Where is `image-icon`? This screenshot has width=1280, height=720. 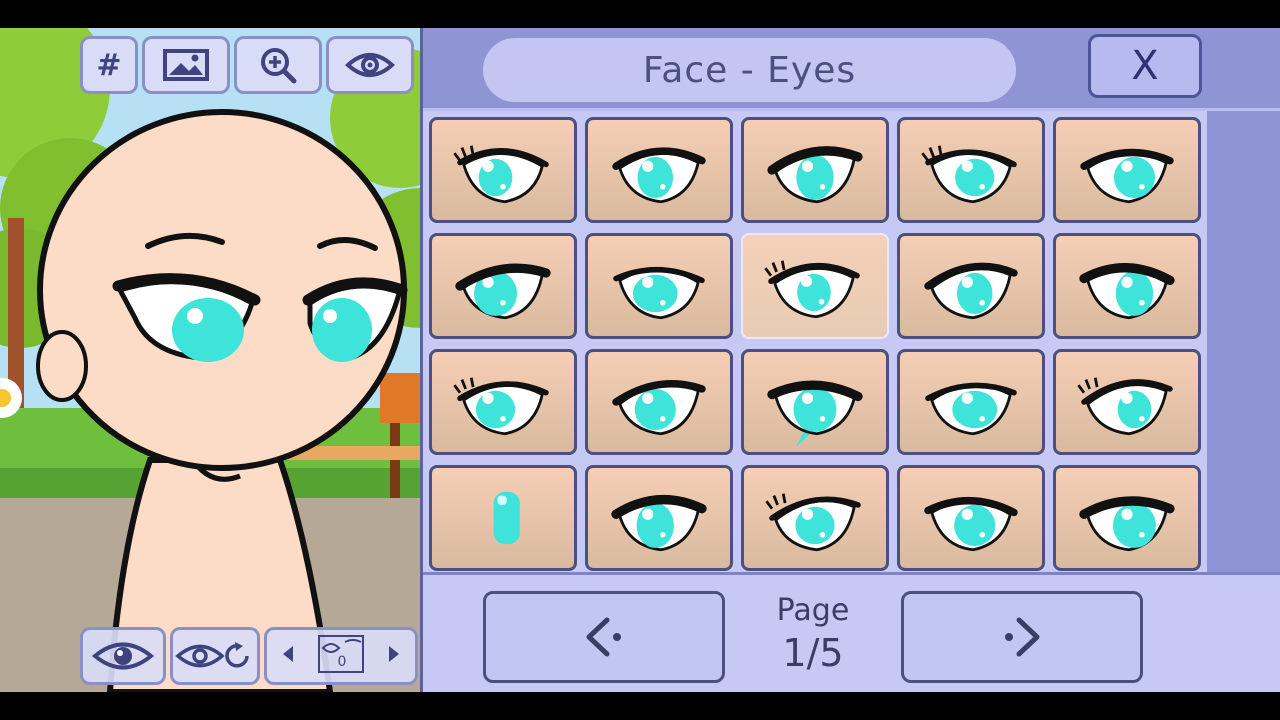 image-icon is located at coordinates (186, 65).